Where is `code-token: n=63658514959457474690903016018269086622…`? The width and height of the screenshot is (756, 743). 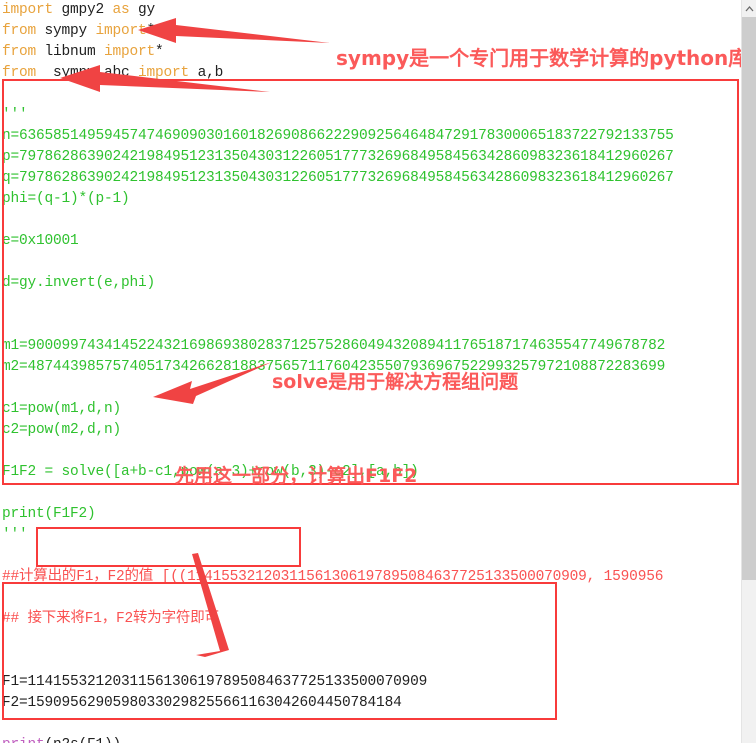 code-token: n=63658514959457474690903016018269086622… is located at coordinates (338, 136).